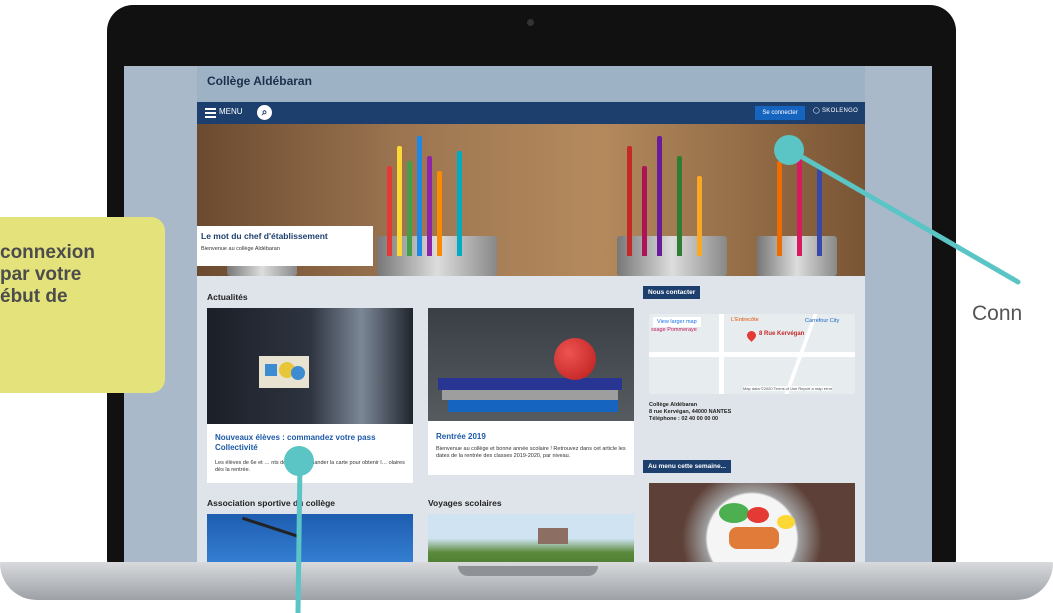  What do you see at coordinates (904, 216) in the screenshot?
I see `right-pointer-line` at bounding box center [904, 216].